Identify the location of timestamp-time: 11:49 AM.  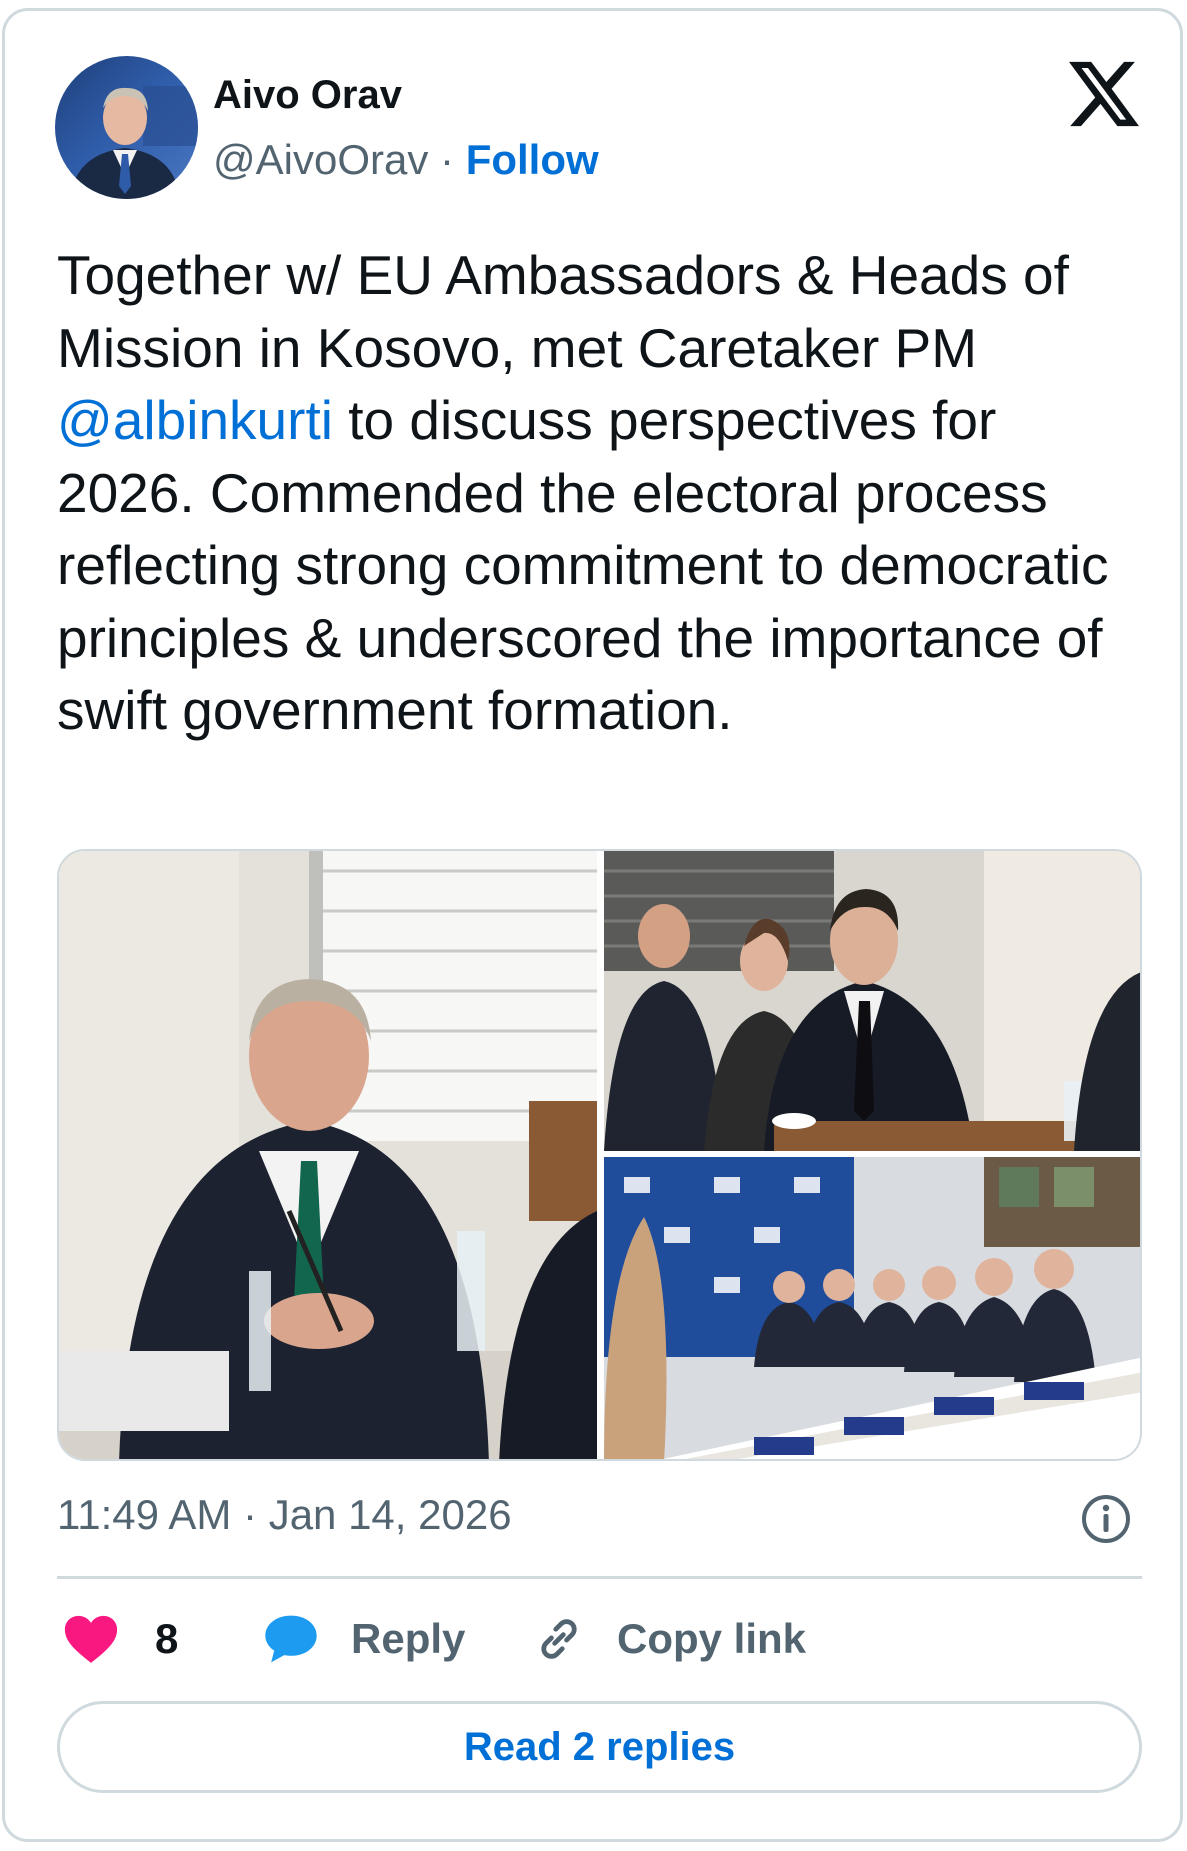
(144, 1514).